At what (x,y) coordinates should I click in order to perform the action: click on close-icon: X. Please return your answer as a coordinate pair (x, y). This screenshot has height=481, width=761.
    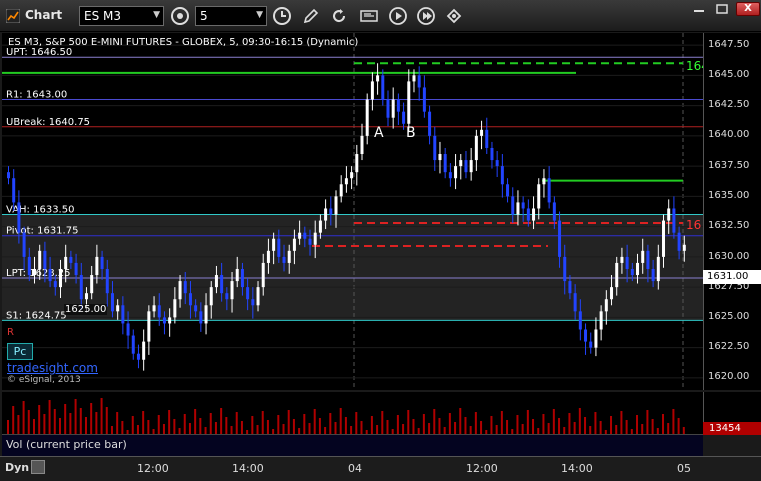
    Looking at the image, I should click on (748, 8).